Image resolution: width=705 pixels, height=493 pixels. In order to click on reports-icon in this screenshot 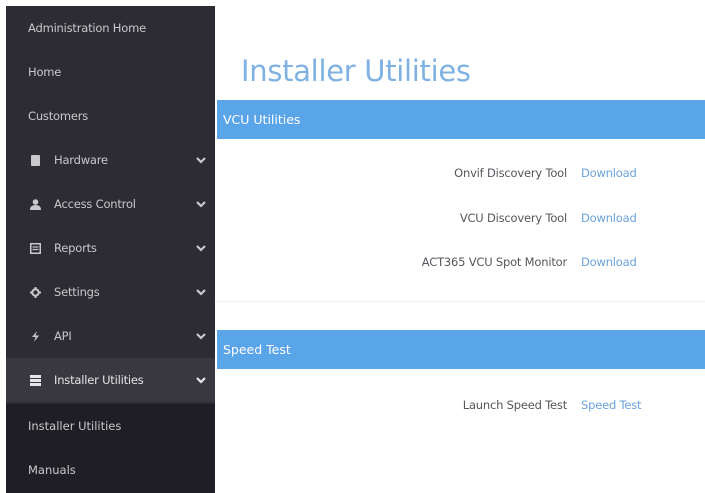, I will do `click(35, 248)`.